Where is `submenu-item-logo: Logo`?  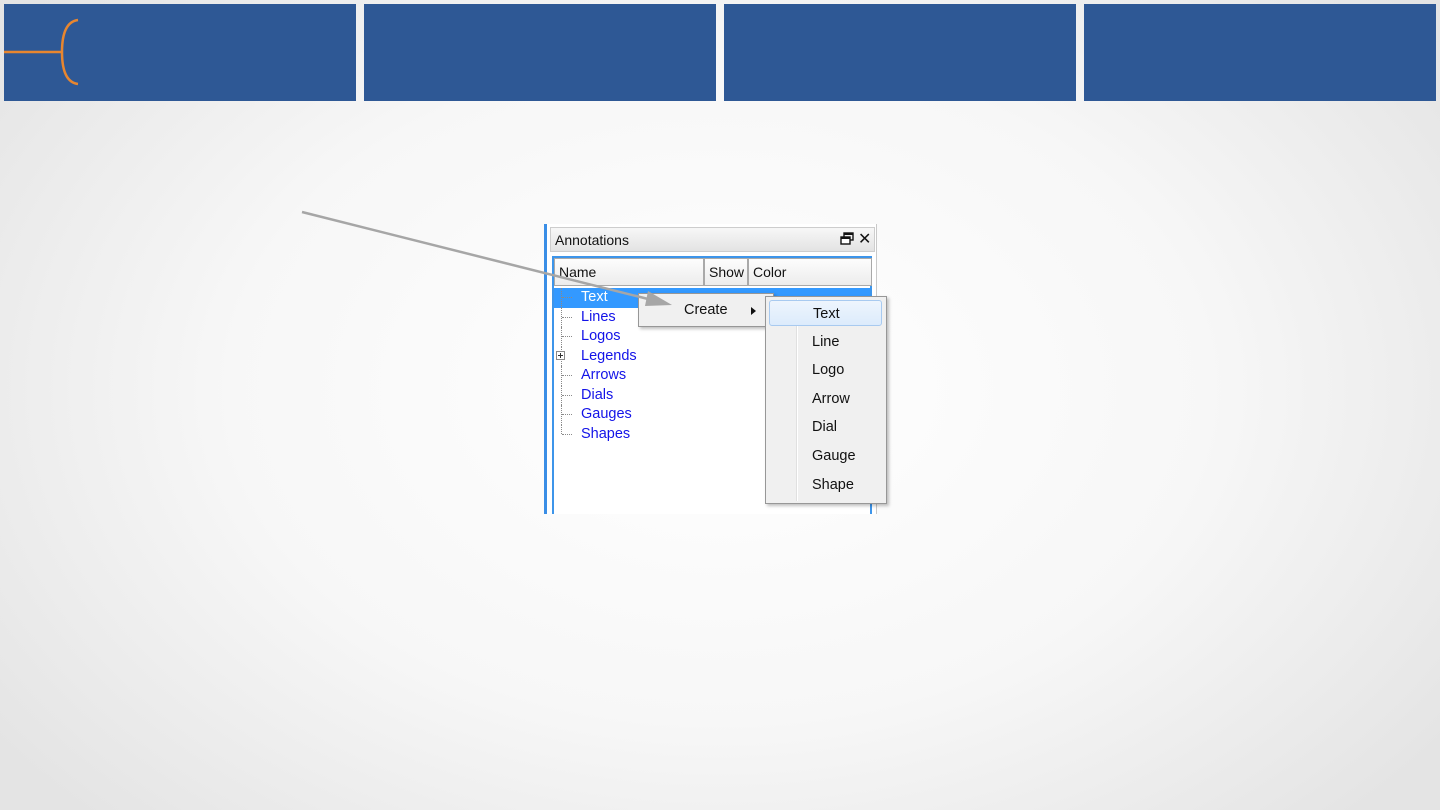
submenu-item-logo: Logo is located at coordinates (825, 370).